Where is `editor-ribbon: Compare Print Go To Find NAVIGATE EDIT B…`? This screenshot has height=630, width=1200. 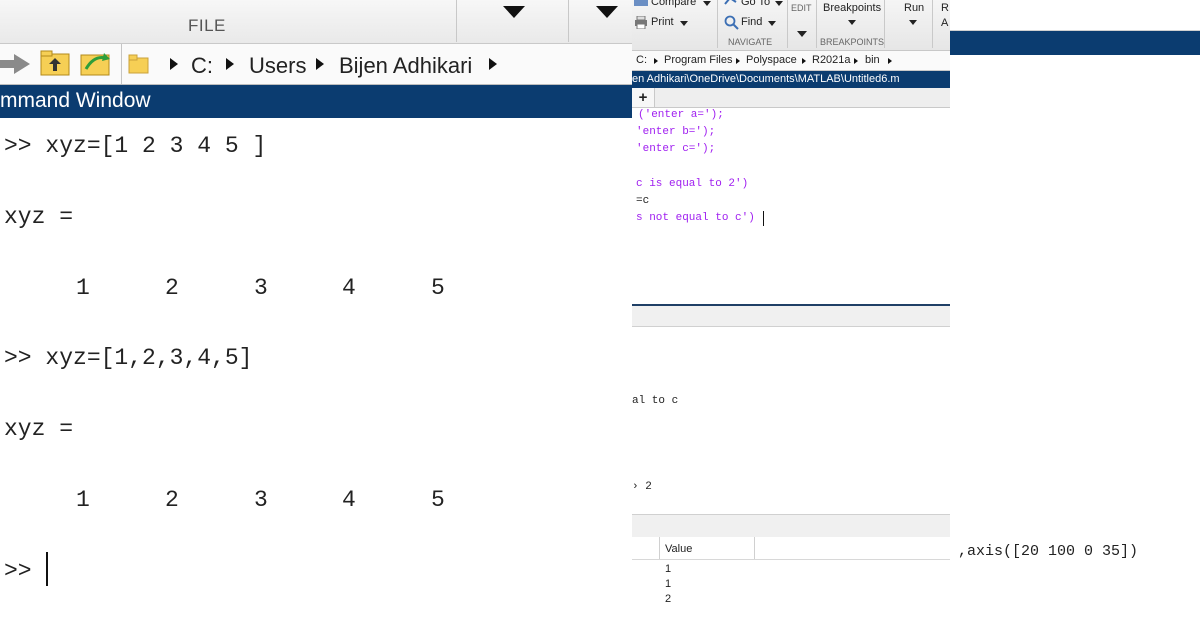
editor-ribbon: Compare Print Go To Find NAVIGATE EDIT B… is located at coordinates (791, 25).